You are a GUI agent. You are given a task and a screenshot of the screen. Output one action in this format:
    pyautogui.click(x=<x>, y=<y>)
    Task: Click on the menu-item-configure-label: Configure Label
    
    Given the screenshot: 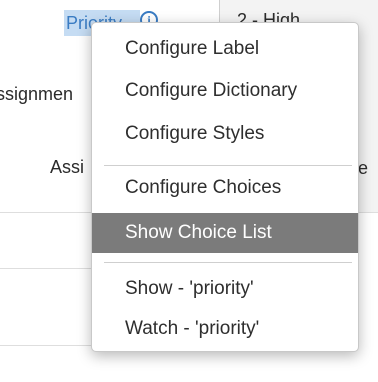 What is the action you would take?
    pyautogui.click(x=225, y=49)
    